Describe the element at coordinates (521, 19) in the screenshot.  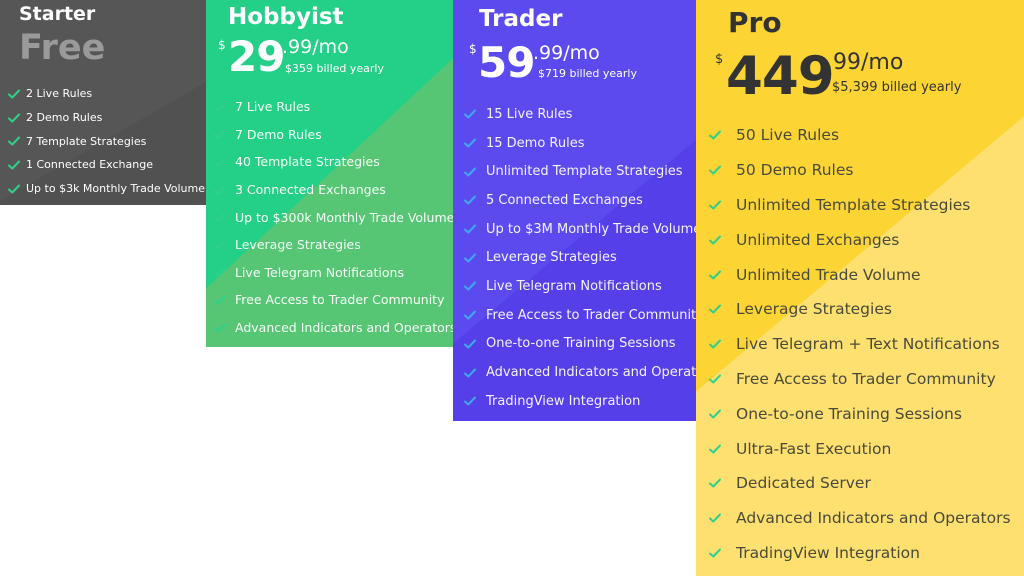
I see `plan-name: Trader` at that location.